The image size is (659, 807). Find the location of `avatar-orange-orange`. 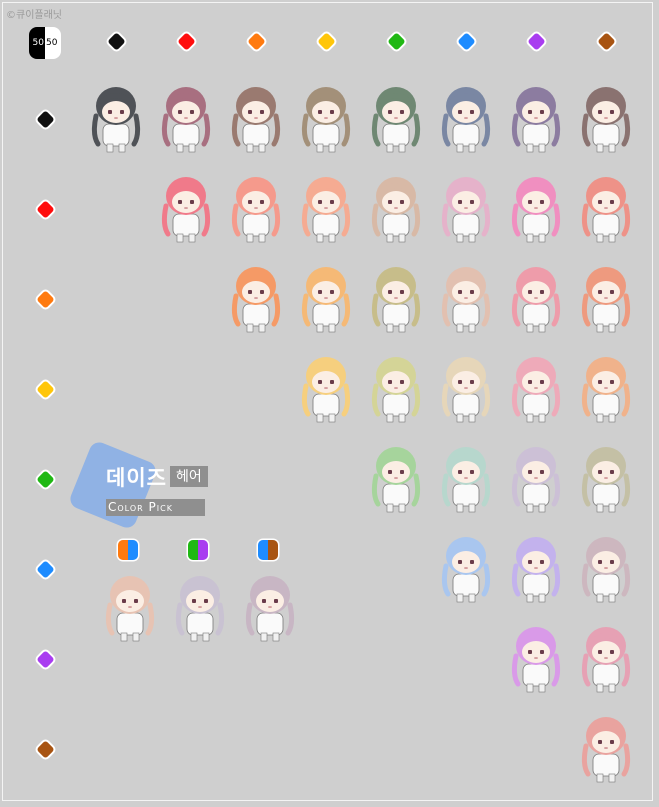

avatar-orange-orange is located at coordinates (256, 300).